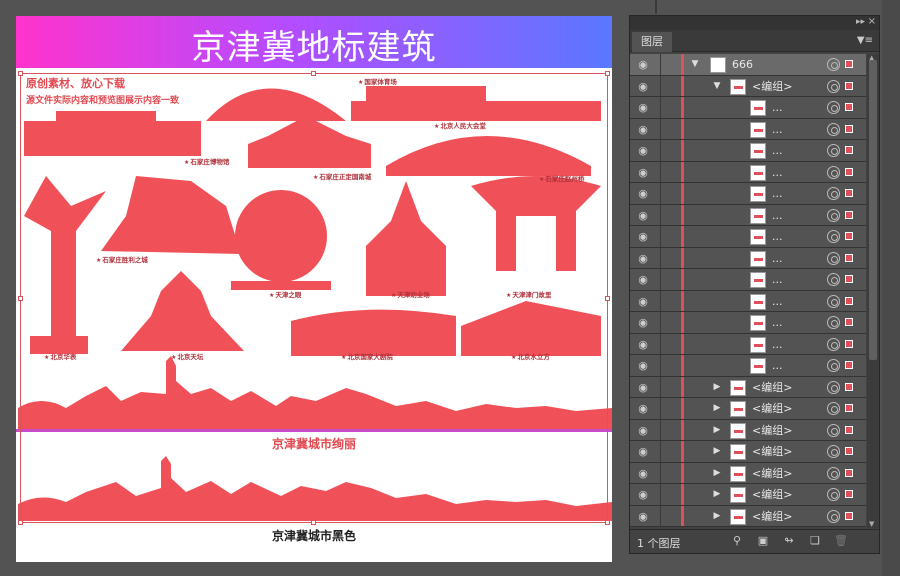  I want to click on disclosure-triangle-icon: ▼, so click(695, 64).